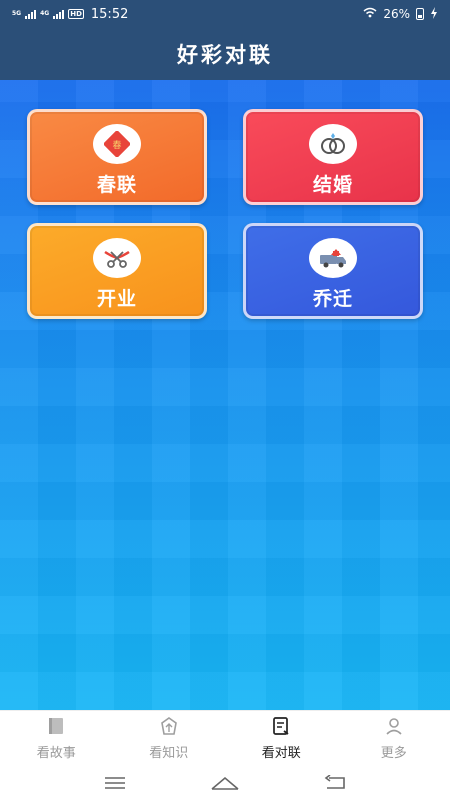 The width and height of the screenshot is (450, 800). Describe the element at coordinates (333, 258) in the screenshot. I see `moving-truck-icon` at that location.